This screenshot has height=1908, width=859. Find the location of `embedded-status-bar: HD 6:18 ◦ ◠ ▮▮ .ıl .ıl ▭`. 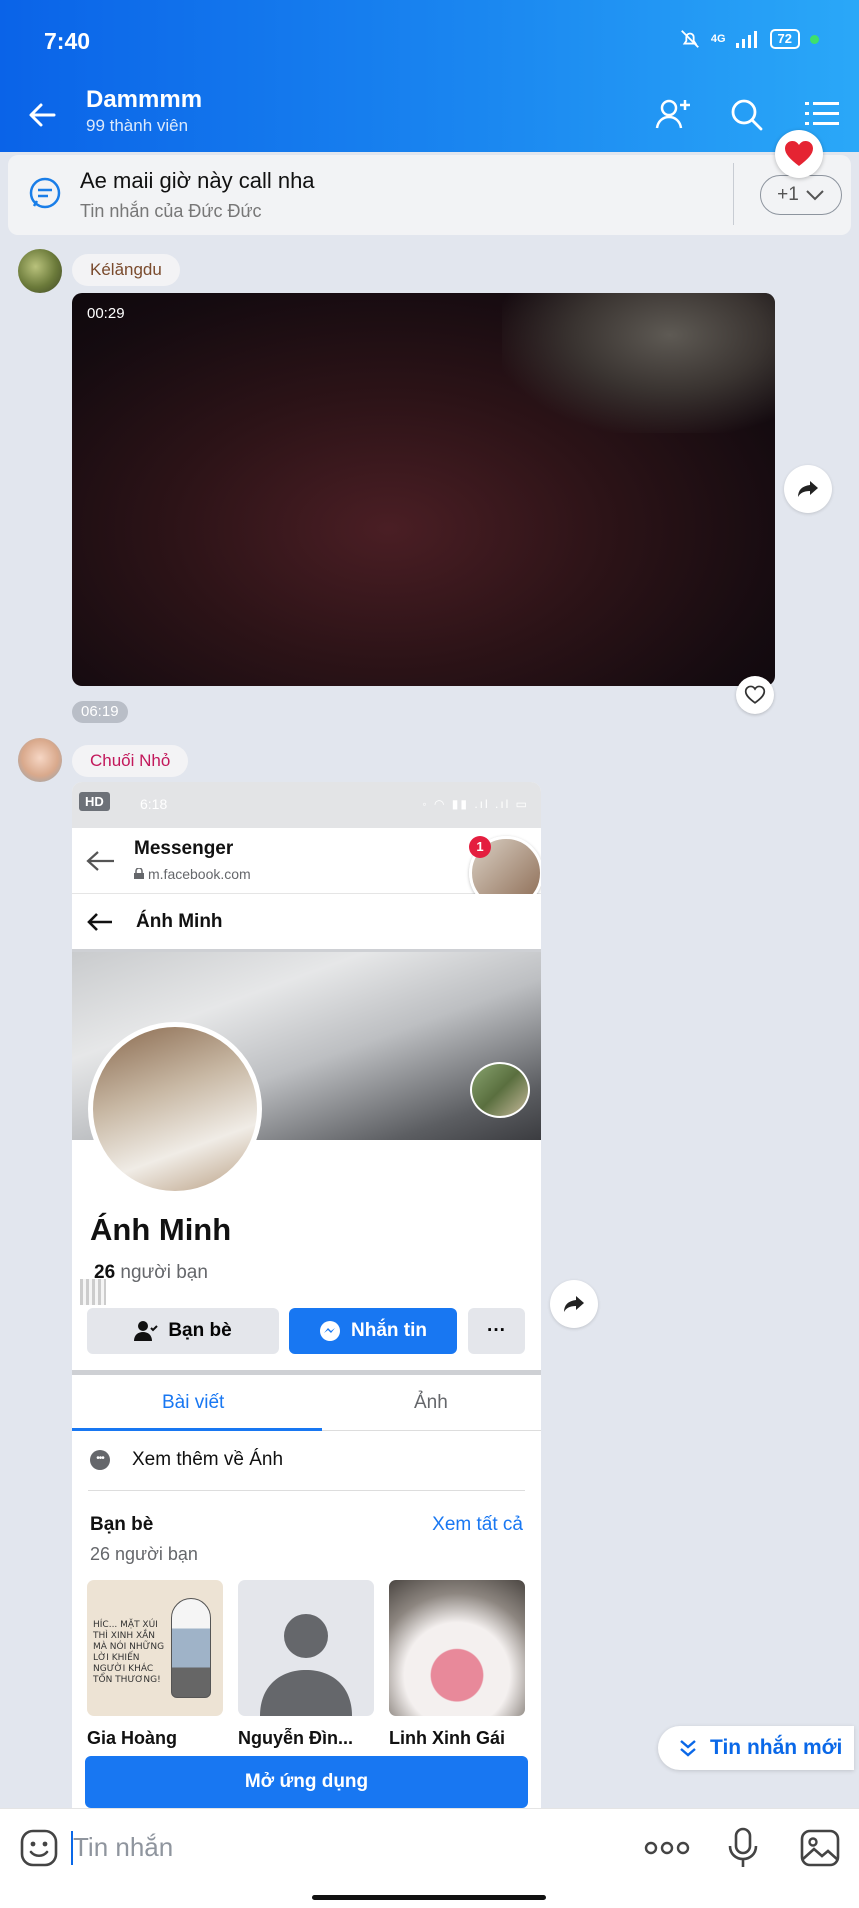

embedded-status-bar: HD 6:18 ◦ ◠ ▮▮ .ıl .ıl ▭ is located at coordinates (306, 805).